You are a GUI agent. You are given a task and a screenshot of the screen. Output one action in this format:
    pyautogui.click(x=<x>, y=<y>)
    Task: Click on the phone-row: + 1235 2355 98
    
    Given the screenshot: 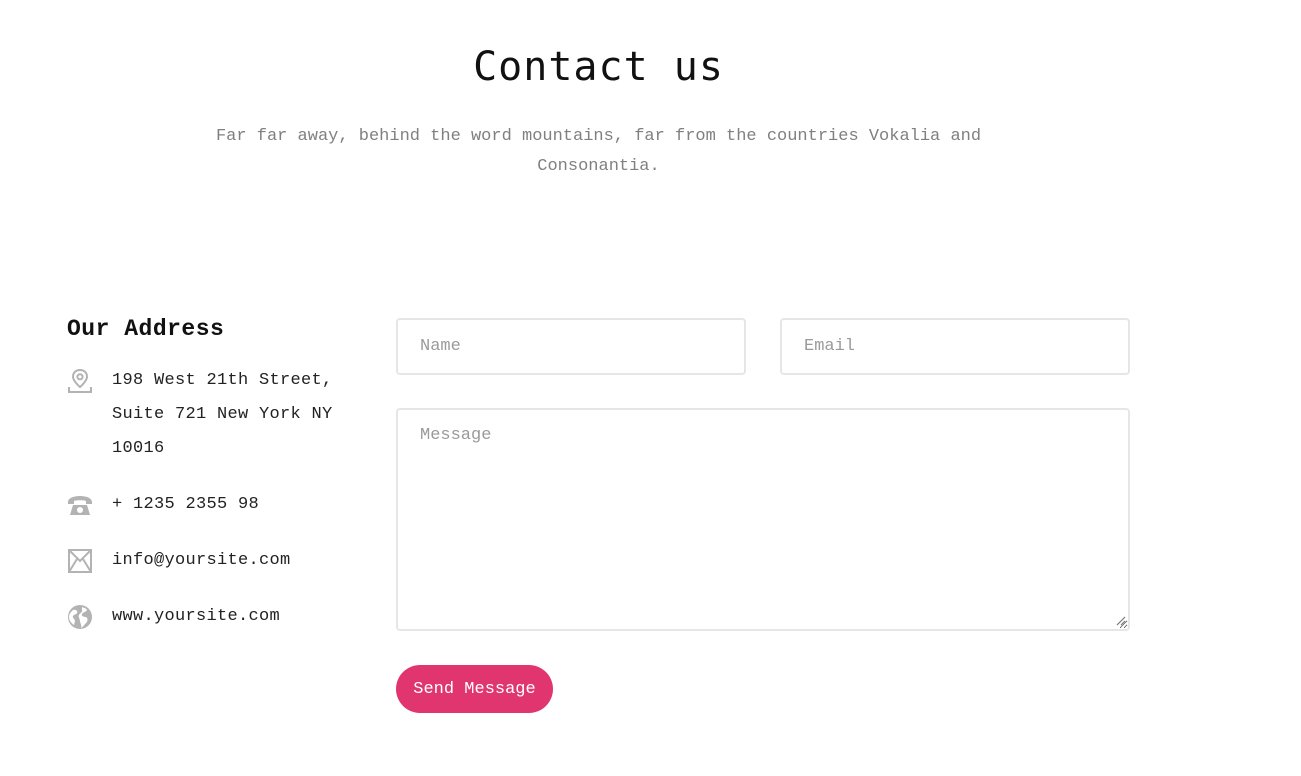 What is the action you would take?
    pyautogui.click(x=217, y=505)
    